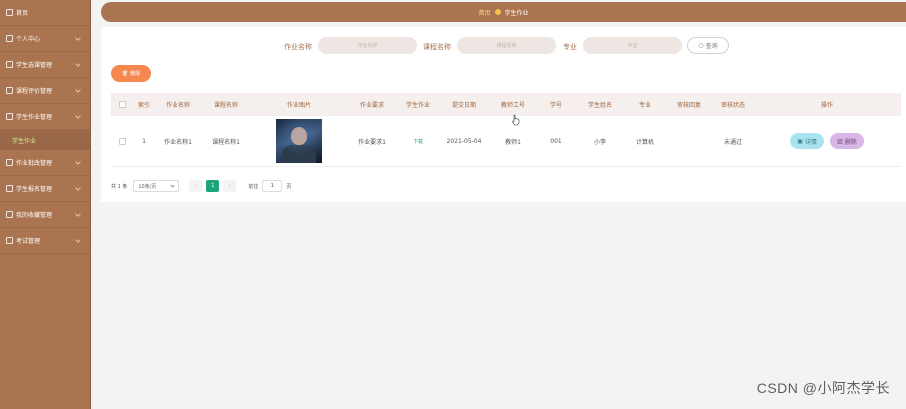  Describe the element at coordinates (689, 104) in the screenshot. I see `col-review-reply: 审核回复` at that location.